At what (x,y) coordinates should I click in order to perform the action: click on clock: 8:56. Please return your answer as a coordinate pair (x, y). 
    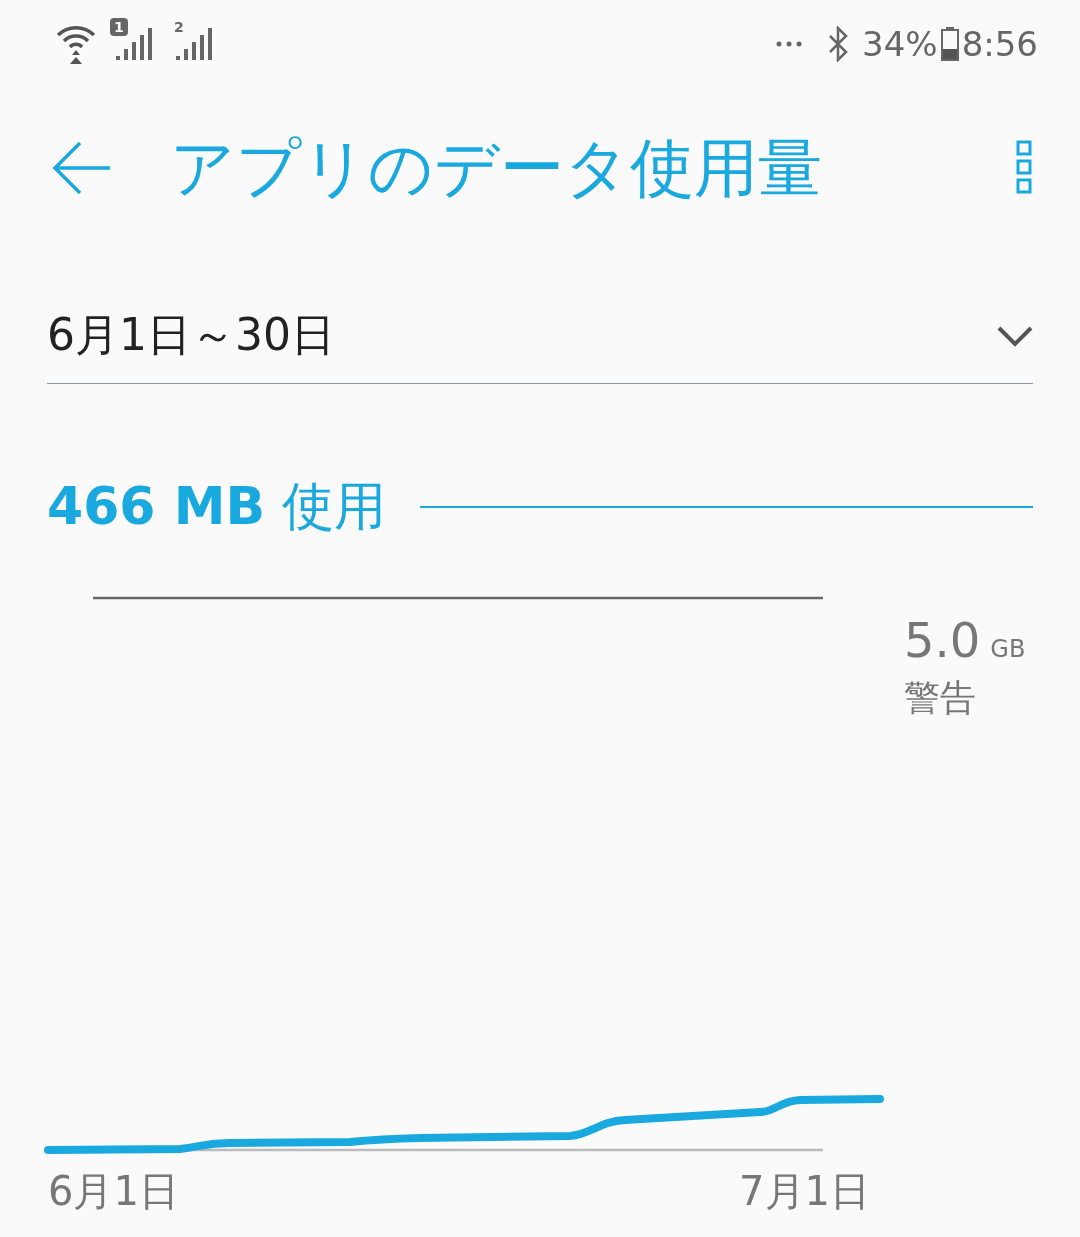
    Looking at the image, I should click on (999, 44).